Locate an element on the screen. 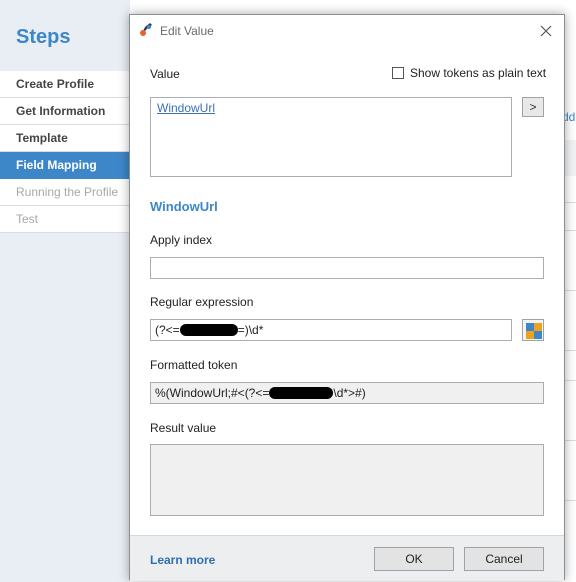 The height and width of the screenshot is (582, 576). step-get-information: Get Information is located at coordinates (65, 111).